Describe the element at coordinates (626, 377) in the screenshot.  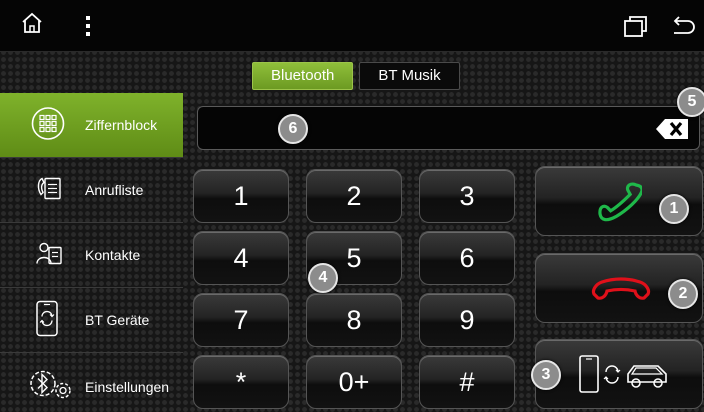
I see `phone-car-connect-icon` at that location.